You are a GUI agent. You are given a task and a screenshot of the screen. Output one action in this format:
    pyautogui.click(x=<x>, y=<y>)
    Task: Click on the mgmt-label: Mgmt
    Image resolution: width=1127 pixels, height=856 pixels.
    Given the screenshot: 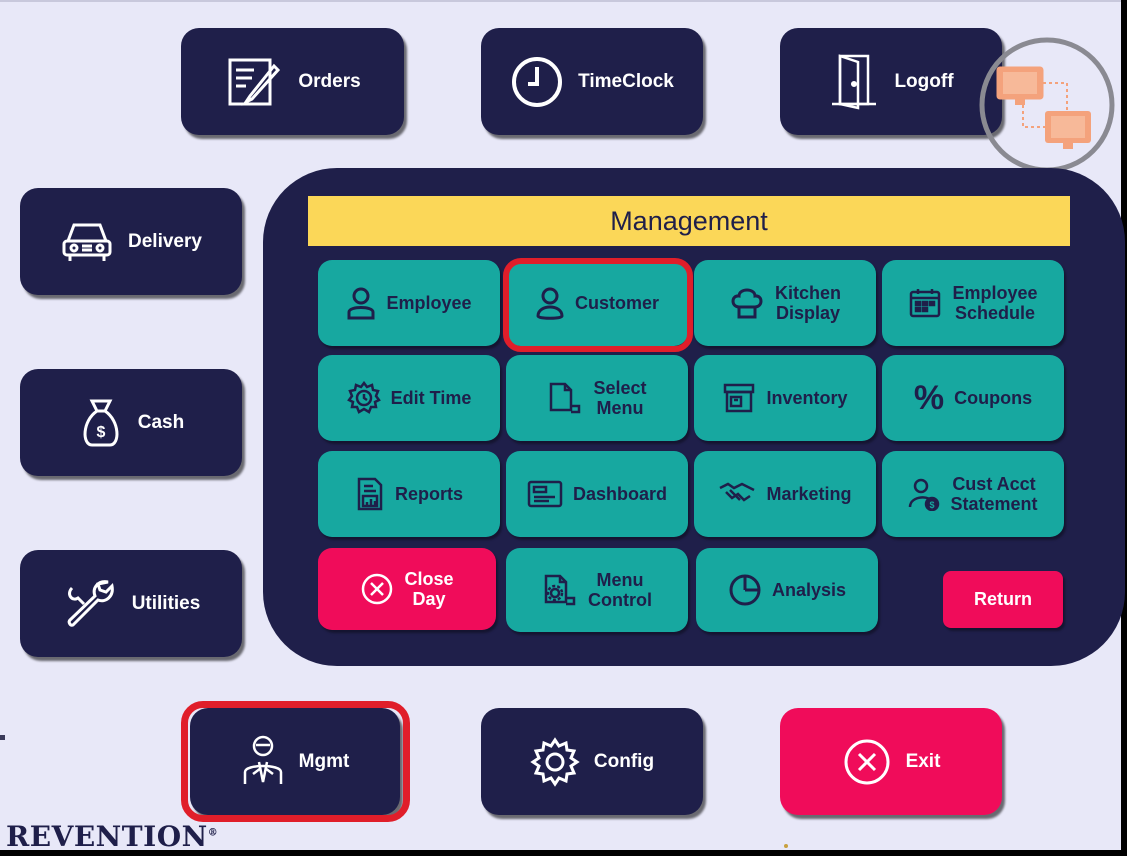 What is the action you would take?
    pyautogui.click(x=324, y=761)
    